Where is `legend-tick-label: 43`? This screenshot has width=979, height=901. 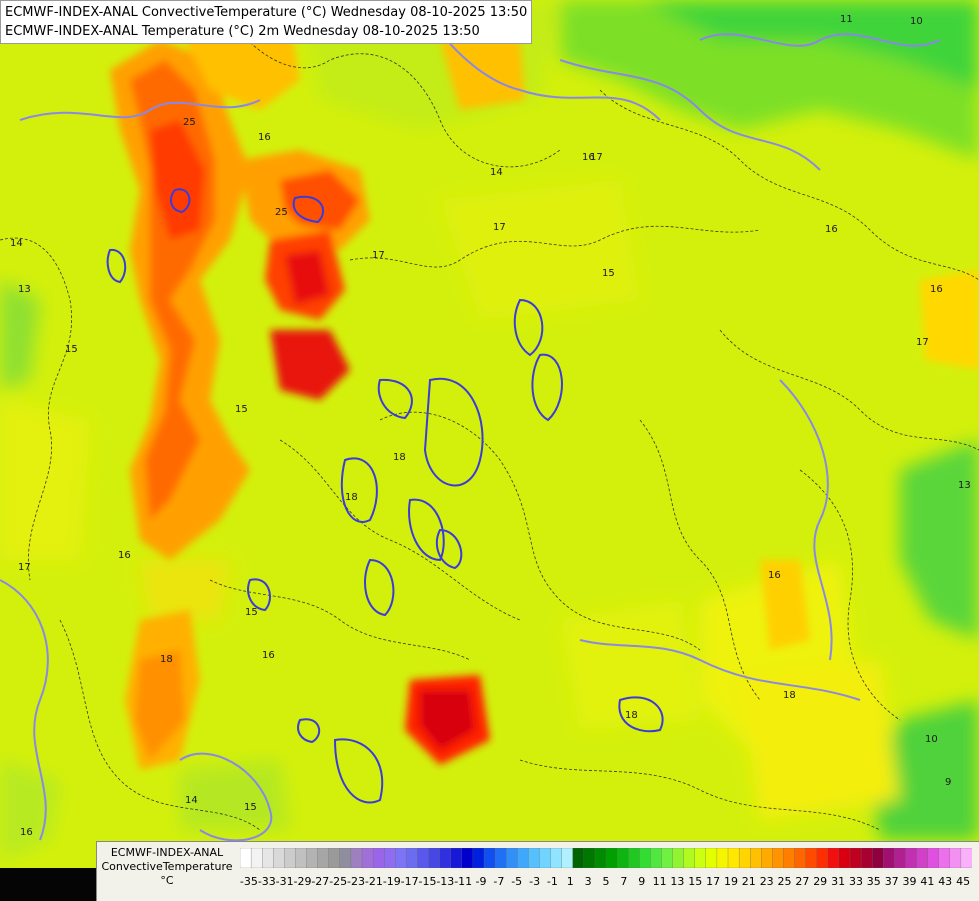
legend-tick-label: 43 is located at coordinates (945, 881).